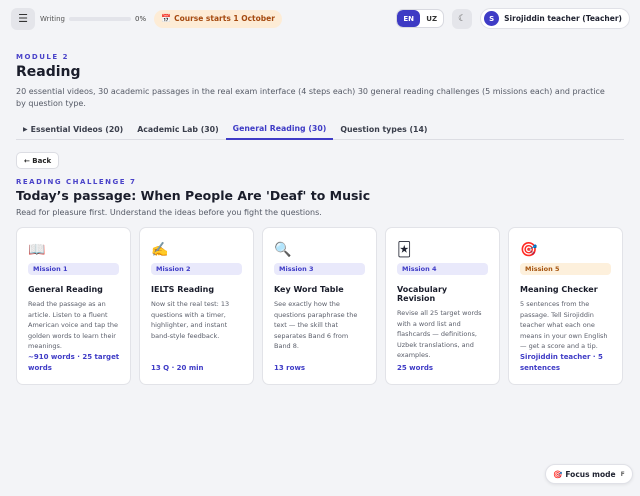  I want to click on card-title: IELTS Reading, so click(183, 289).